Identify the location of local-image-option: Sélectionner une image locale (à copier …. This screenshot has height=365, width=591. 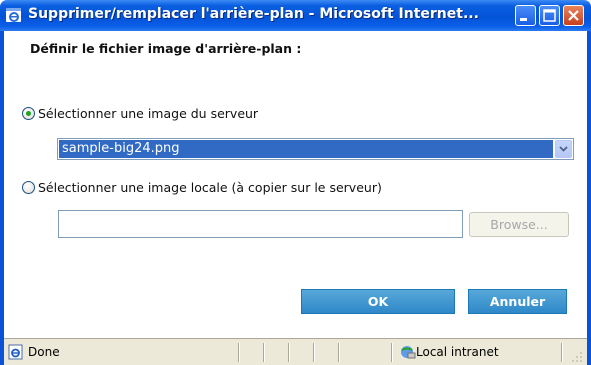
(202, 187).